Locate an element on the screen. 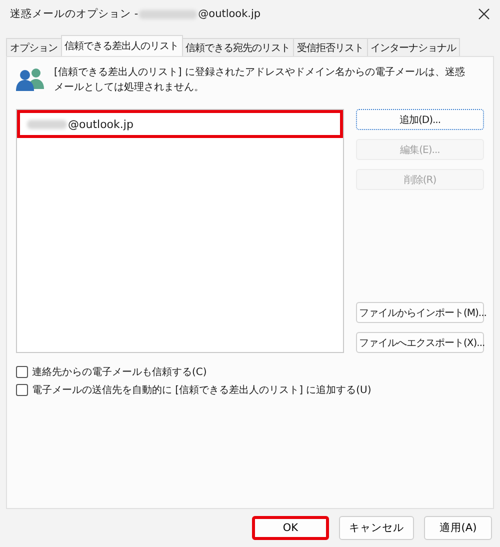 This screenshot has width=500, height=547. dialog-button: キャンセル is located at coordinates (376, 528).